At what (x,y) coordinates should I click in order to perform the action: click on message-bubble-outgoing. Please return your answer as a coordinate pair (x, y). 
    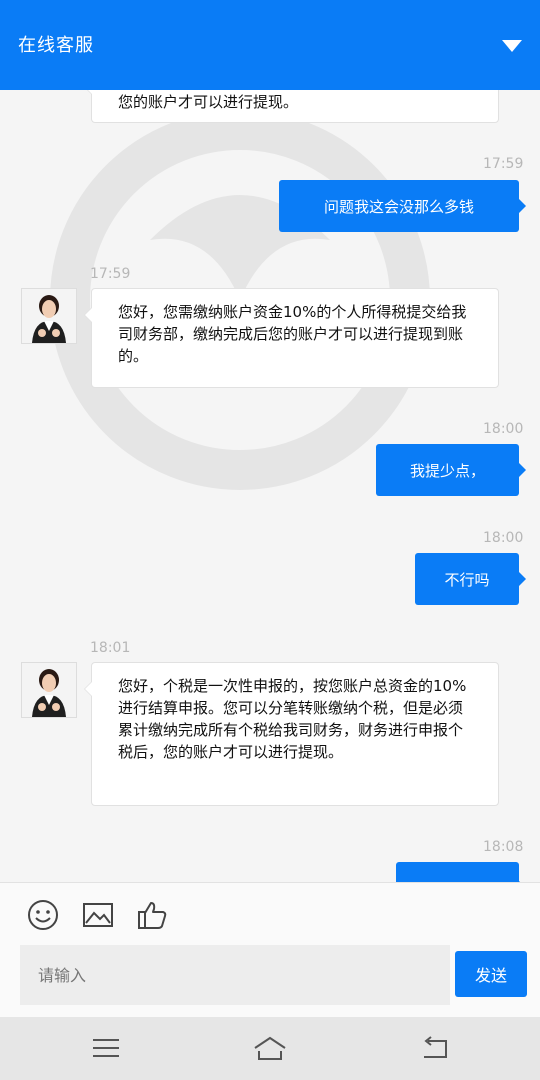
    Looking at the image, I should click on (461, 872).